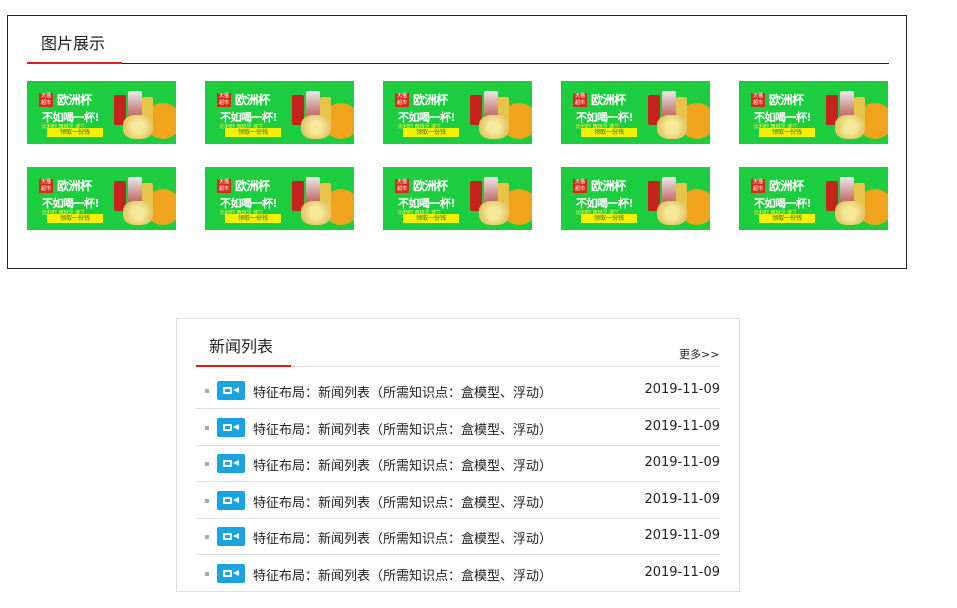 This screenshot has width=957, height=608. Describe the element at coordinates (699, 354) in the screenshot. I see `more-link: 更多>>` at that location.